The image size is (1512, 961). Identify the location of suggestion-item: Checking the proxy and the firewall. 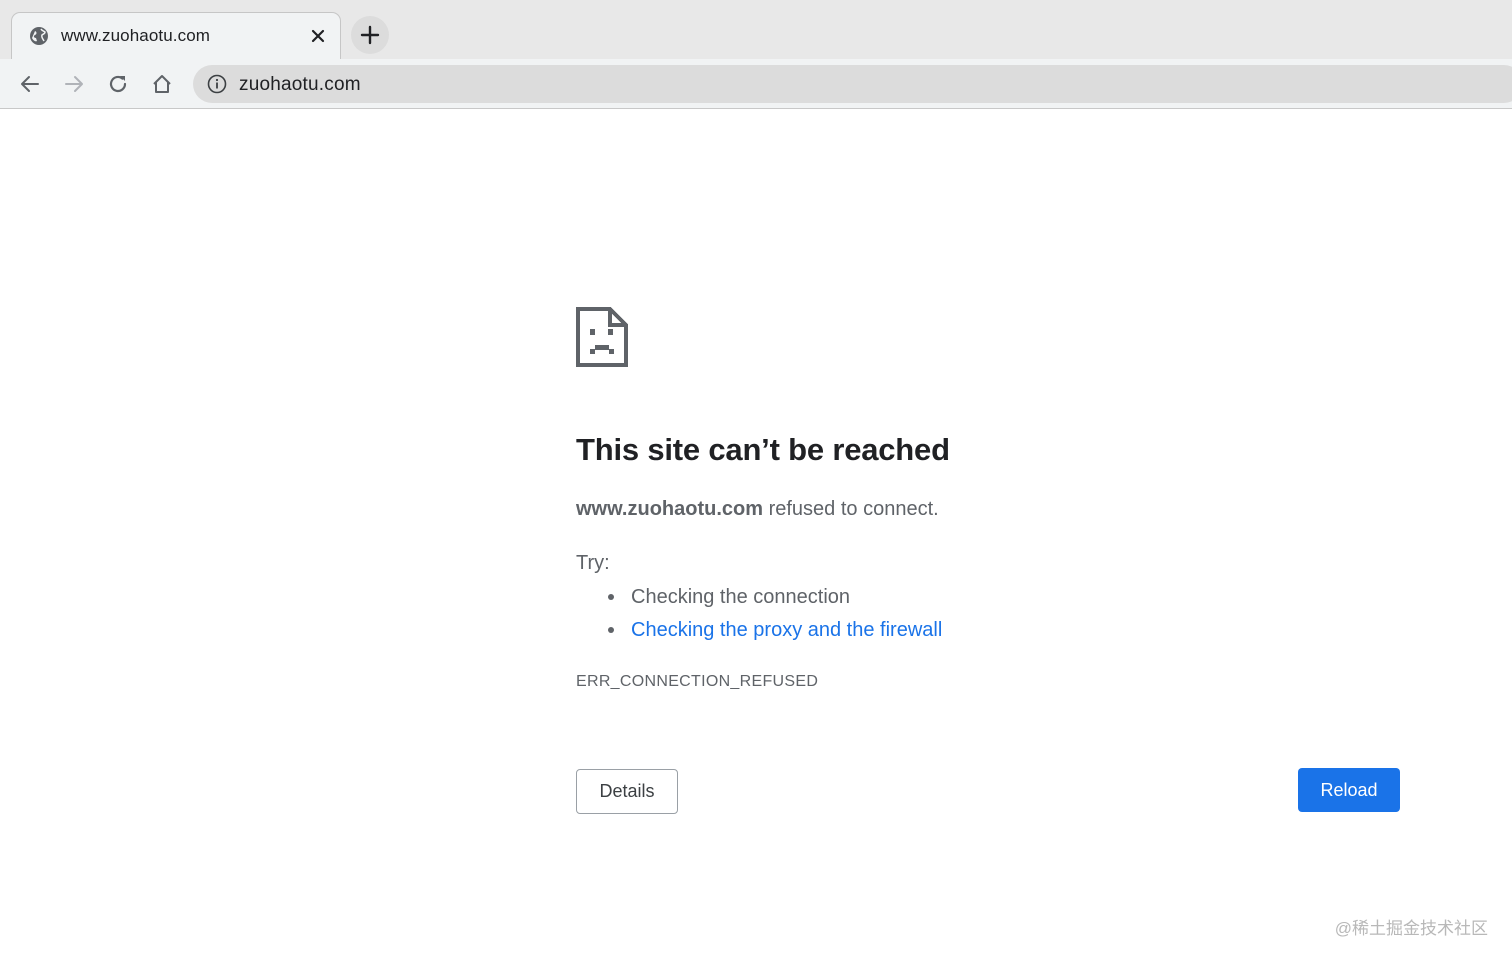
(759, 633).